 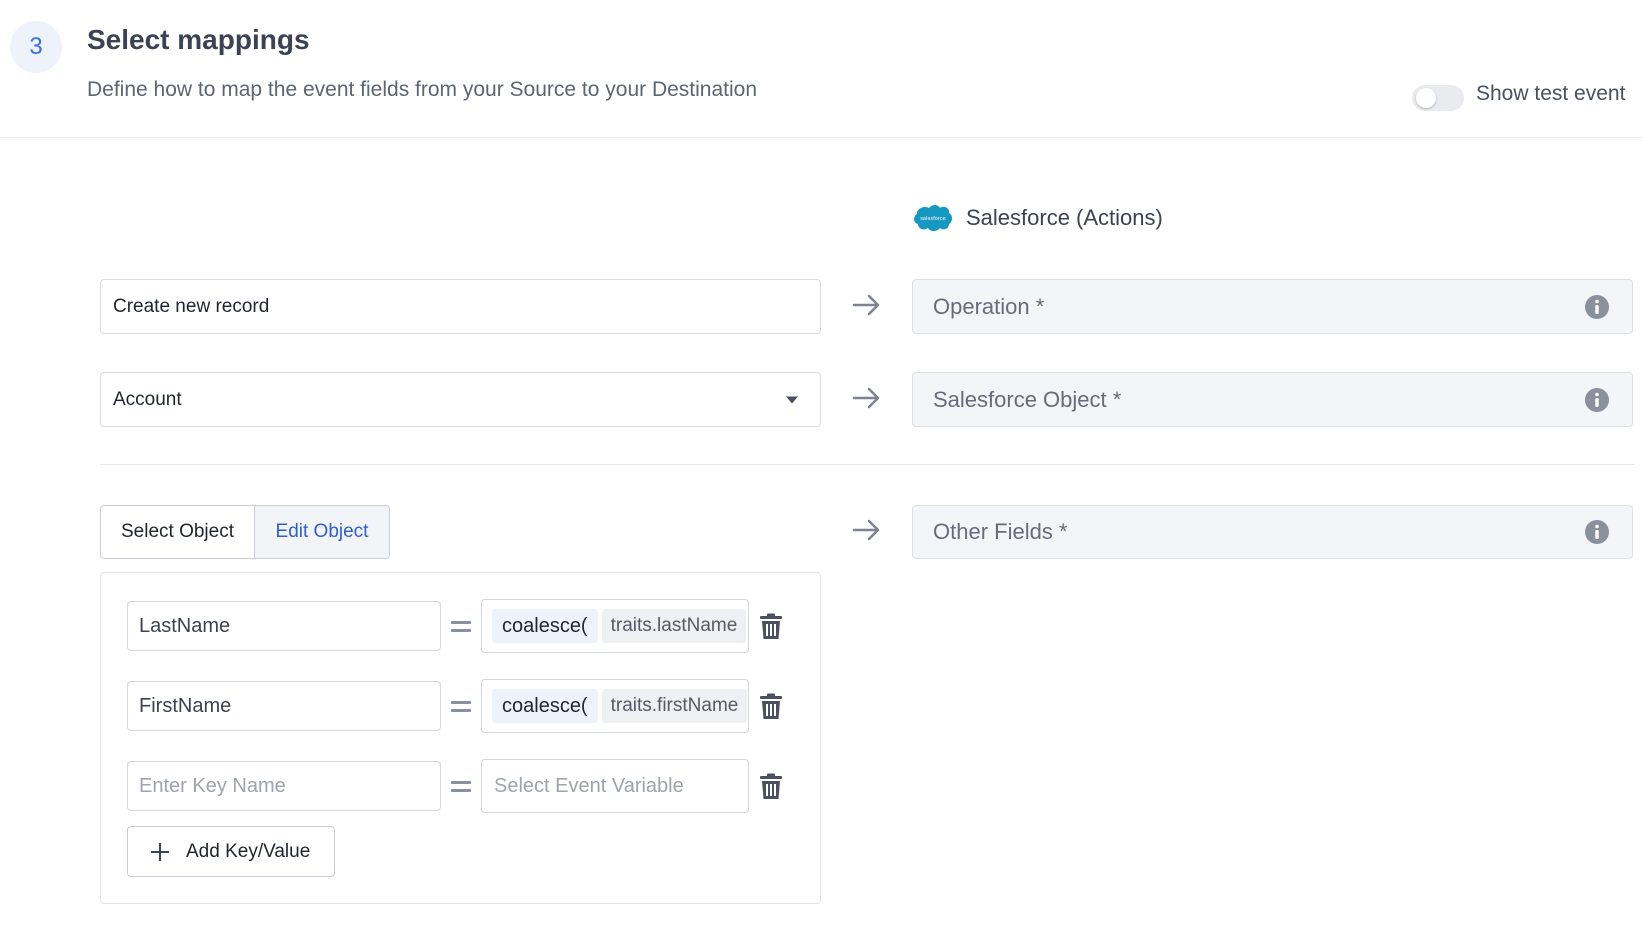 I want to click on other-fields-target-field: Other Fields *, so click(x=1272, y=532).